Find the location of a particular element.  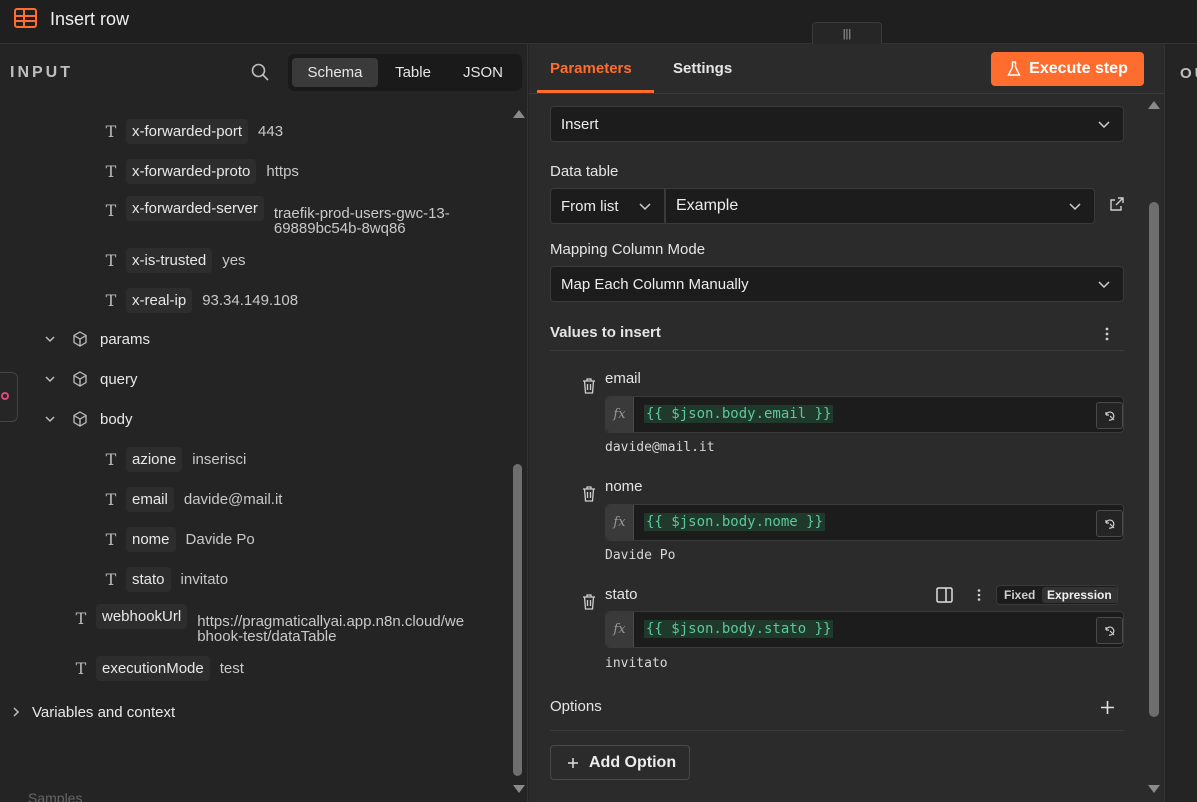

search-icon is located at coordinates (260, 72).